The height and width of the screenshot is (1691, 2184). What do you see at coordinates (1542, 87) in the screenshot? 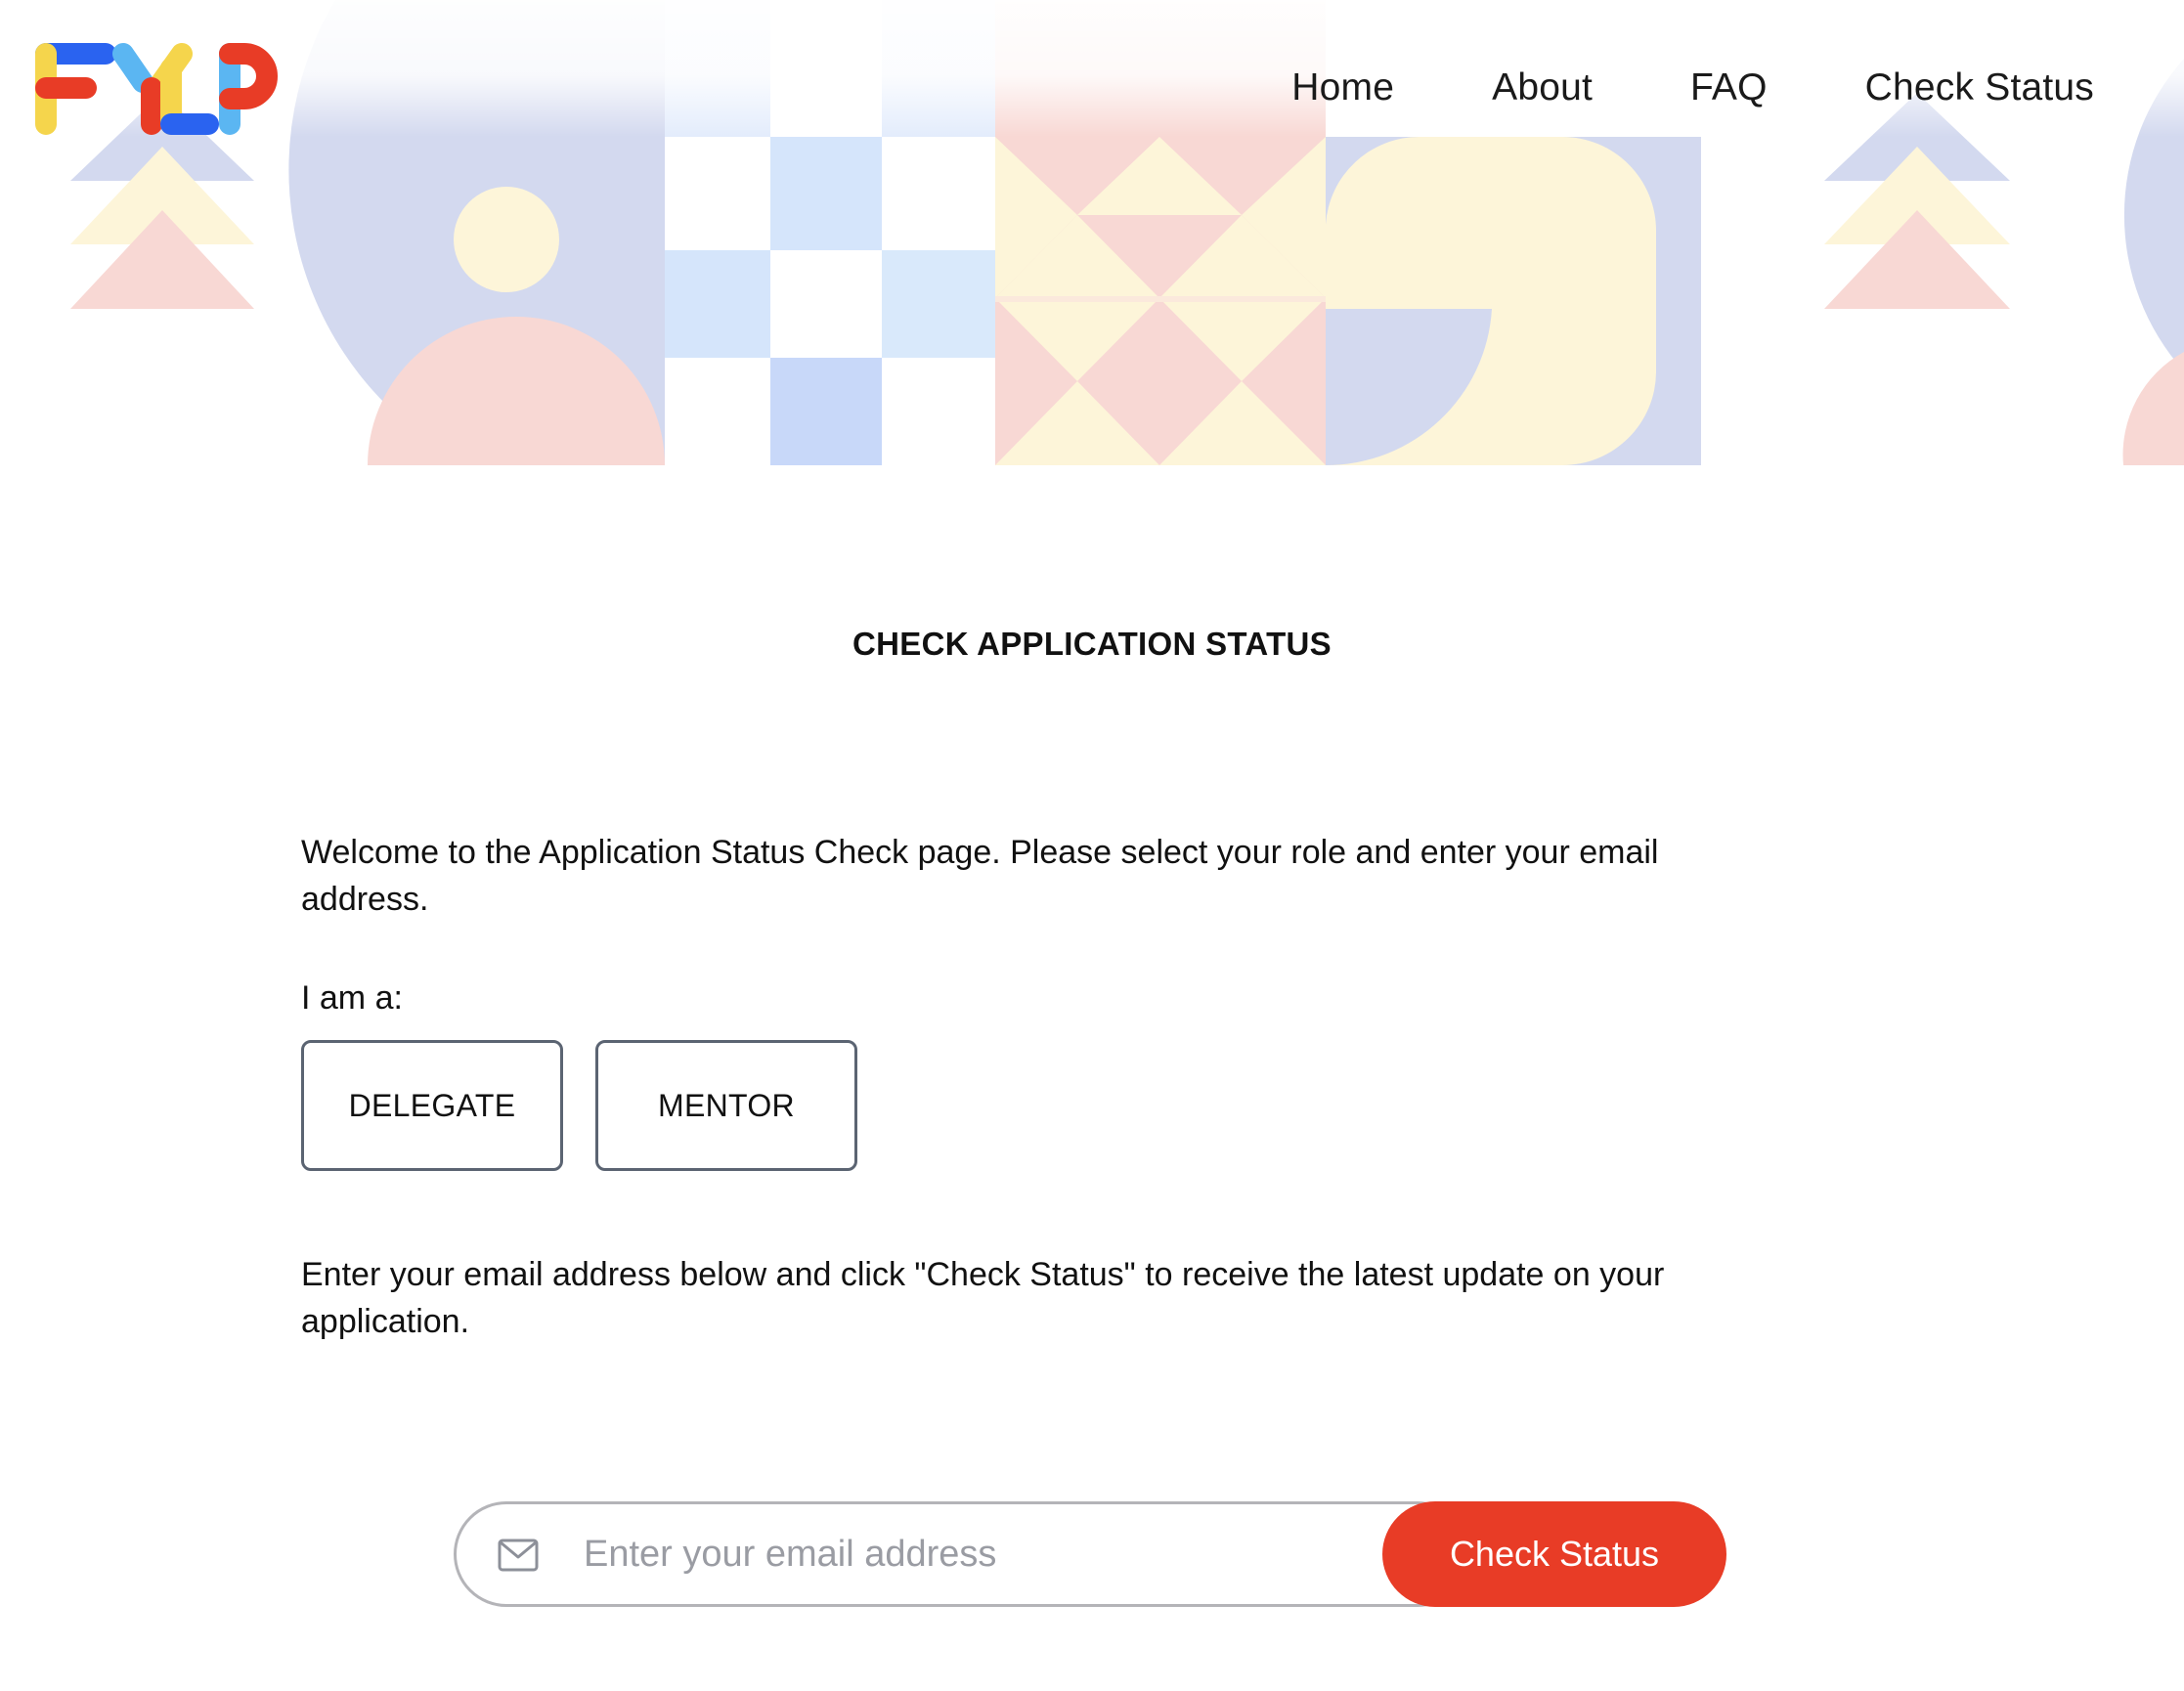
I see `nav-about: About` at bounding box center [1542, 87].